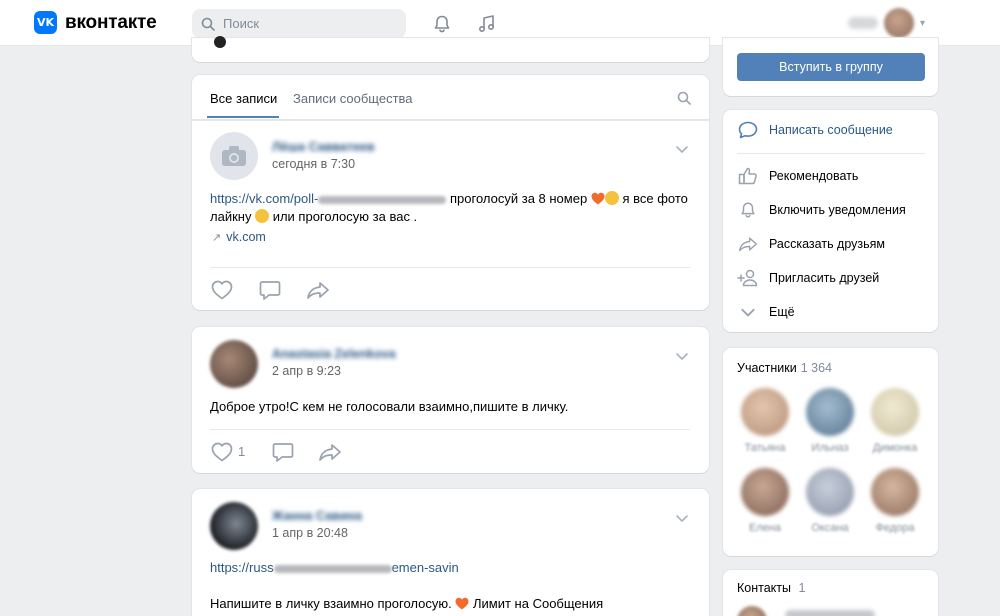 This screenshot has height=616, width=1000. I want to click on menu-item-tell-friends: Рассказать друзьям, so click(811, 244).